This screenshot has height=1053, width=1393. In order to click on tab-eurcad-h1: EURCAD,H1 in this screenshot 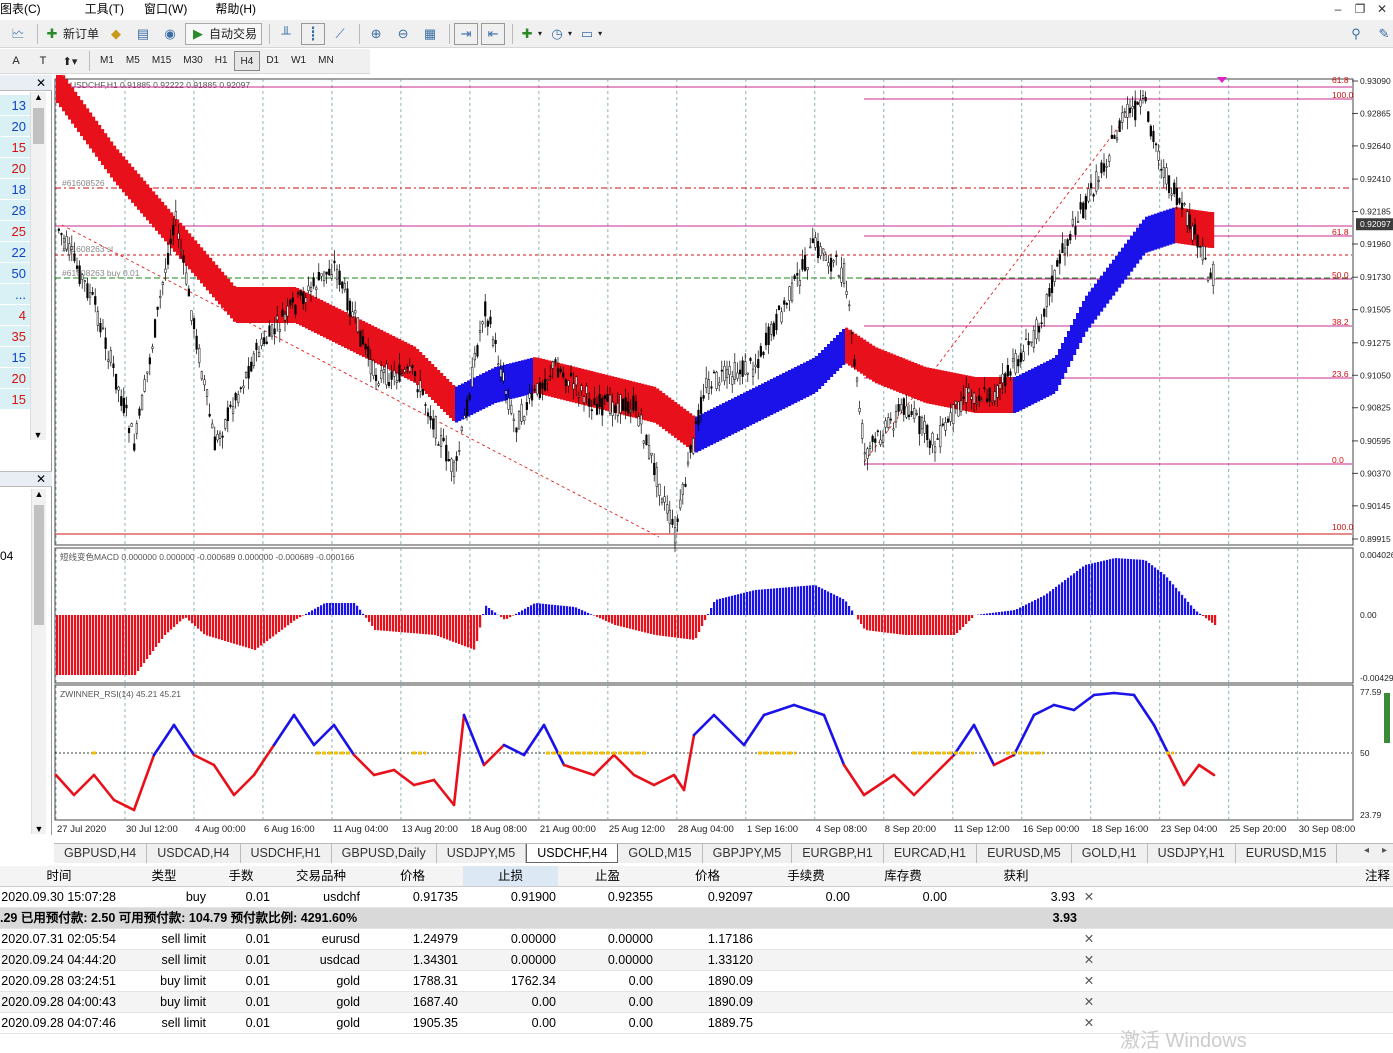, I will do `click(930, 853)`.